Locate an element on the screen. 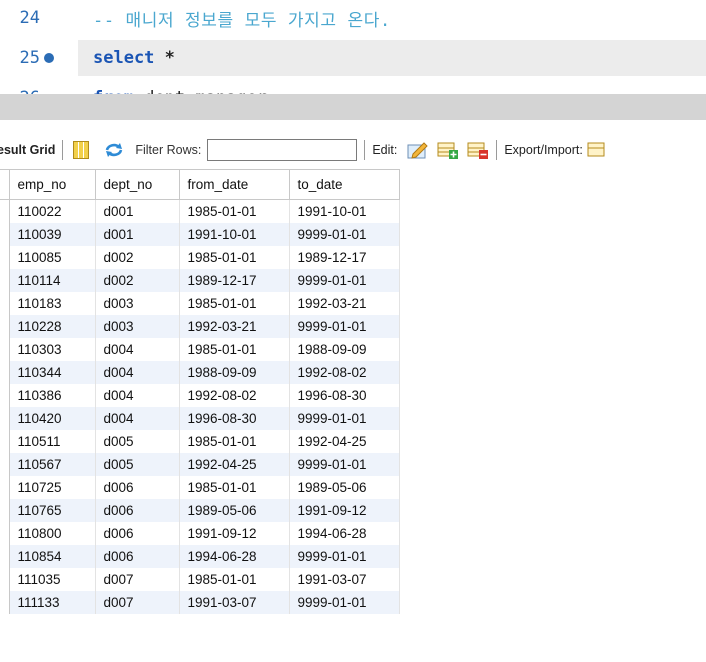 Image resolution: width=706 pixels, height=662 pixels. cell-to-date: 1992-03-21 is located at coordinates (344, 303).